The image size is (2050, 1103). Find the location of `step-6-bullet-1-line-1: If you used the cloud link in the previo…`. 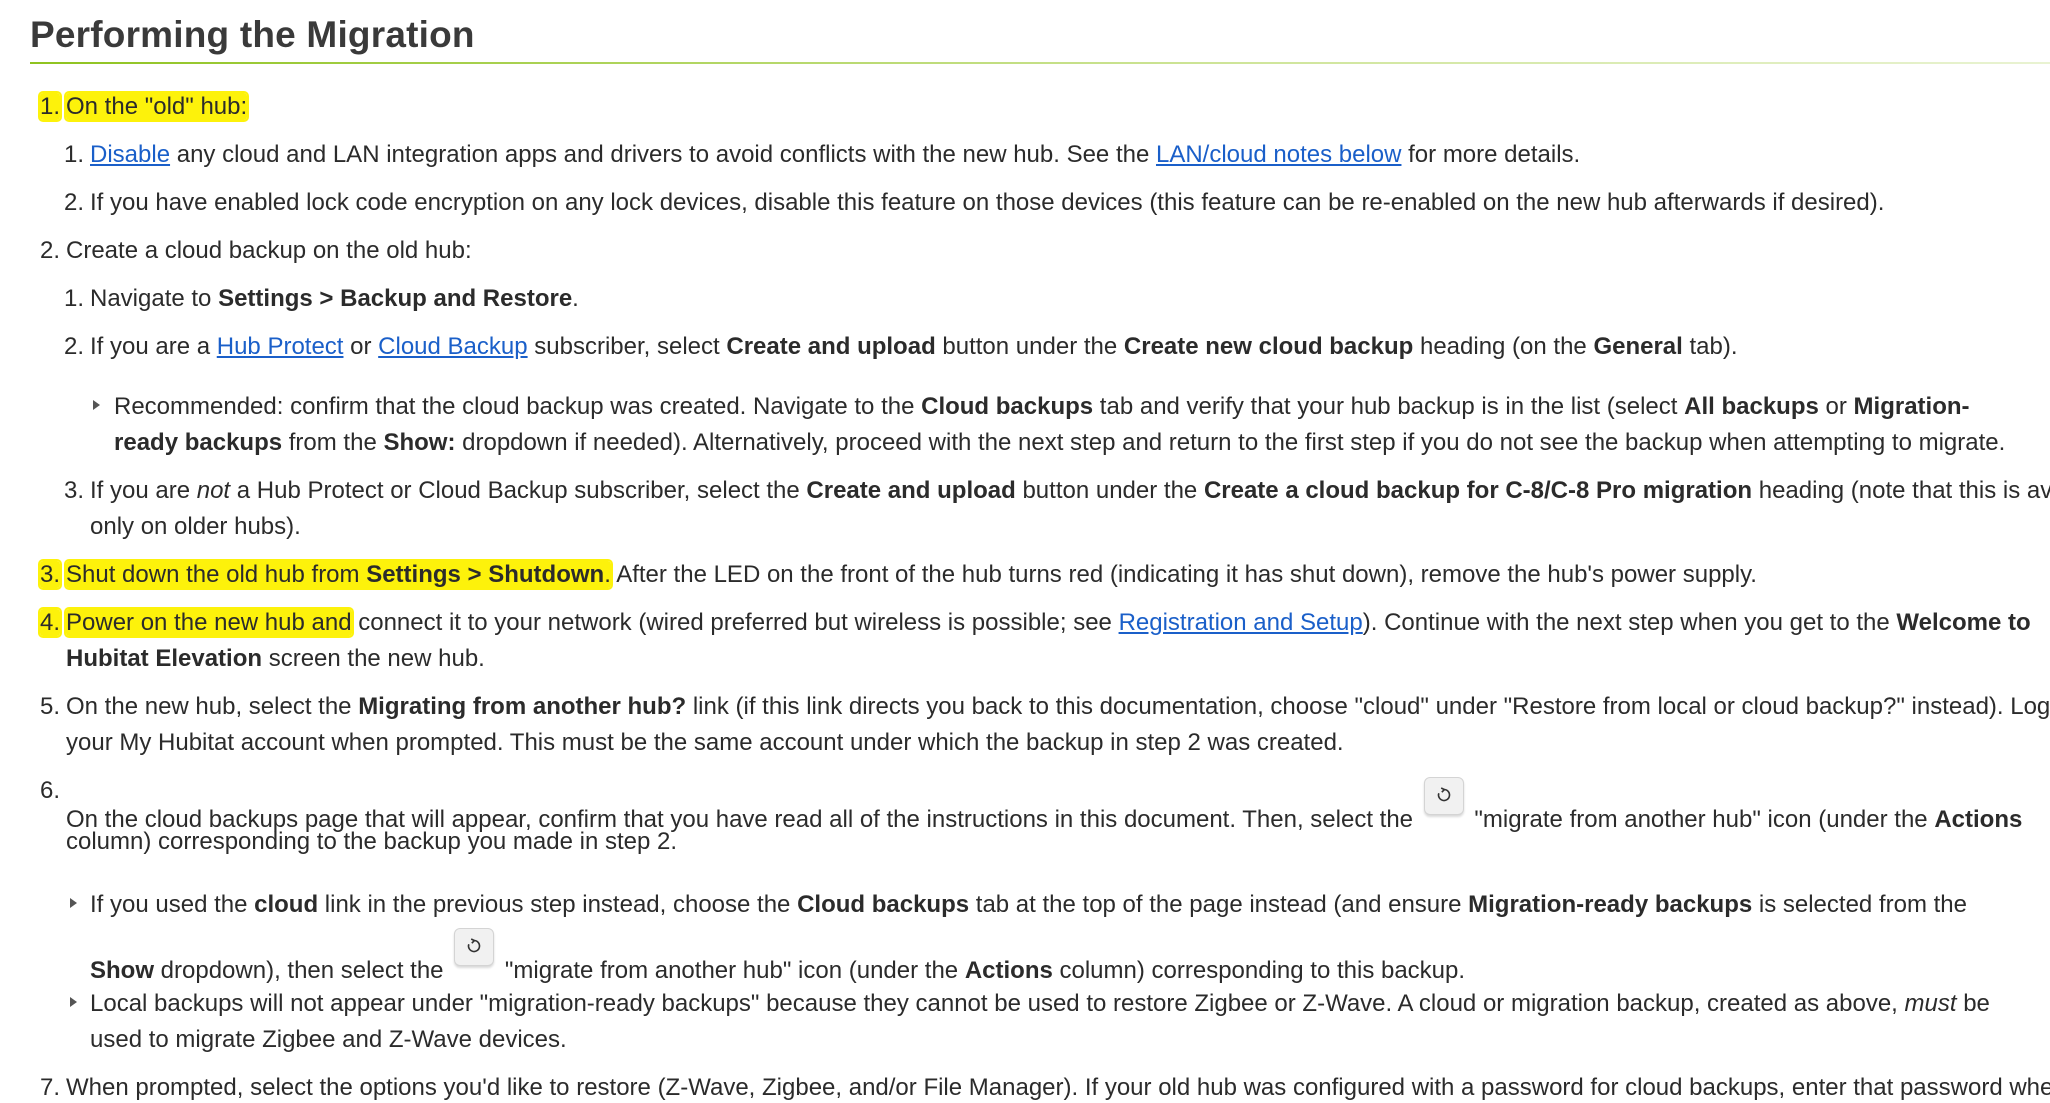

step-6-bullet-1-line-1: If you used the cloud link in the previo… is located at coordinates (1028, 904).